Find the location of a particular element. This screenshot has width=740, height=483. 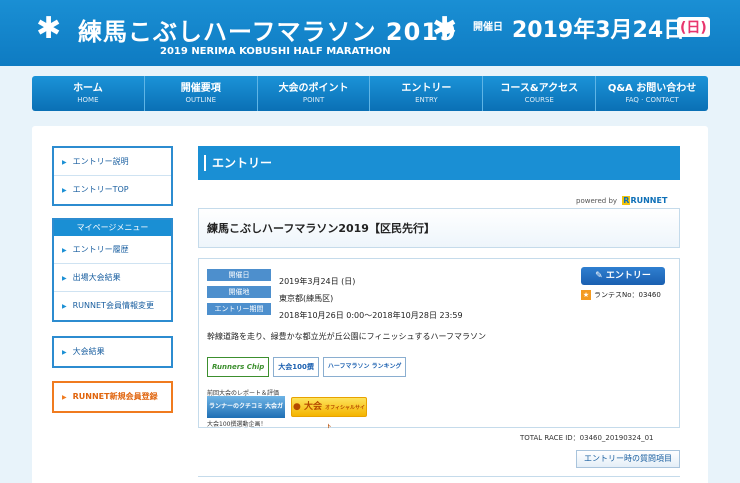

powered-by-label: powered by is located at coordinates (597, 201).